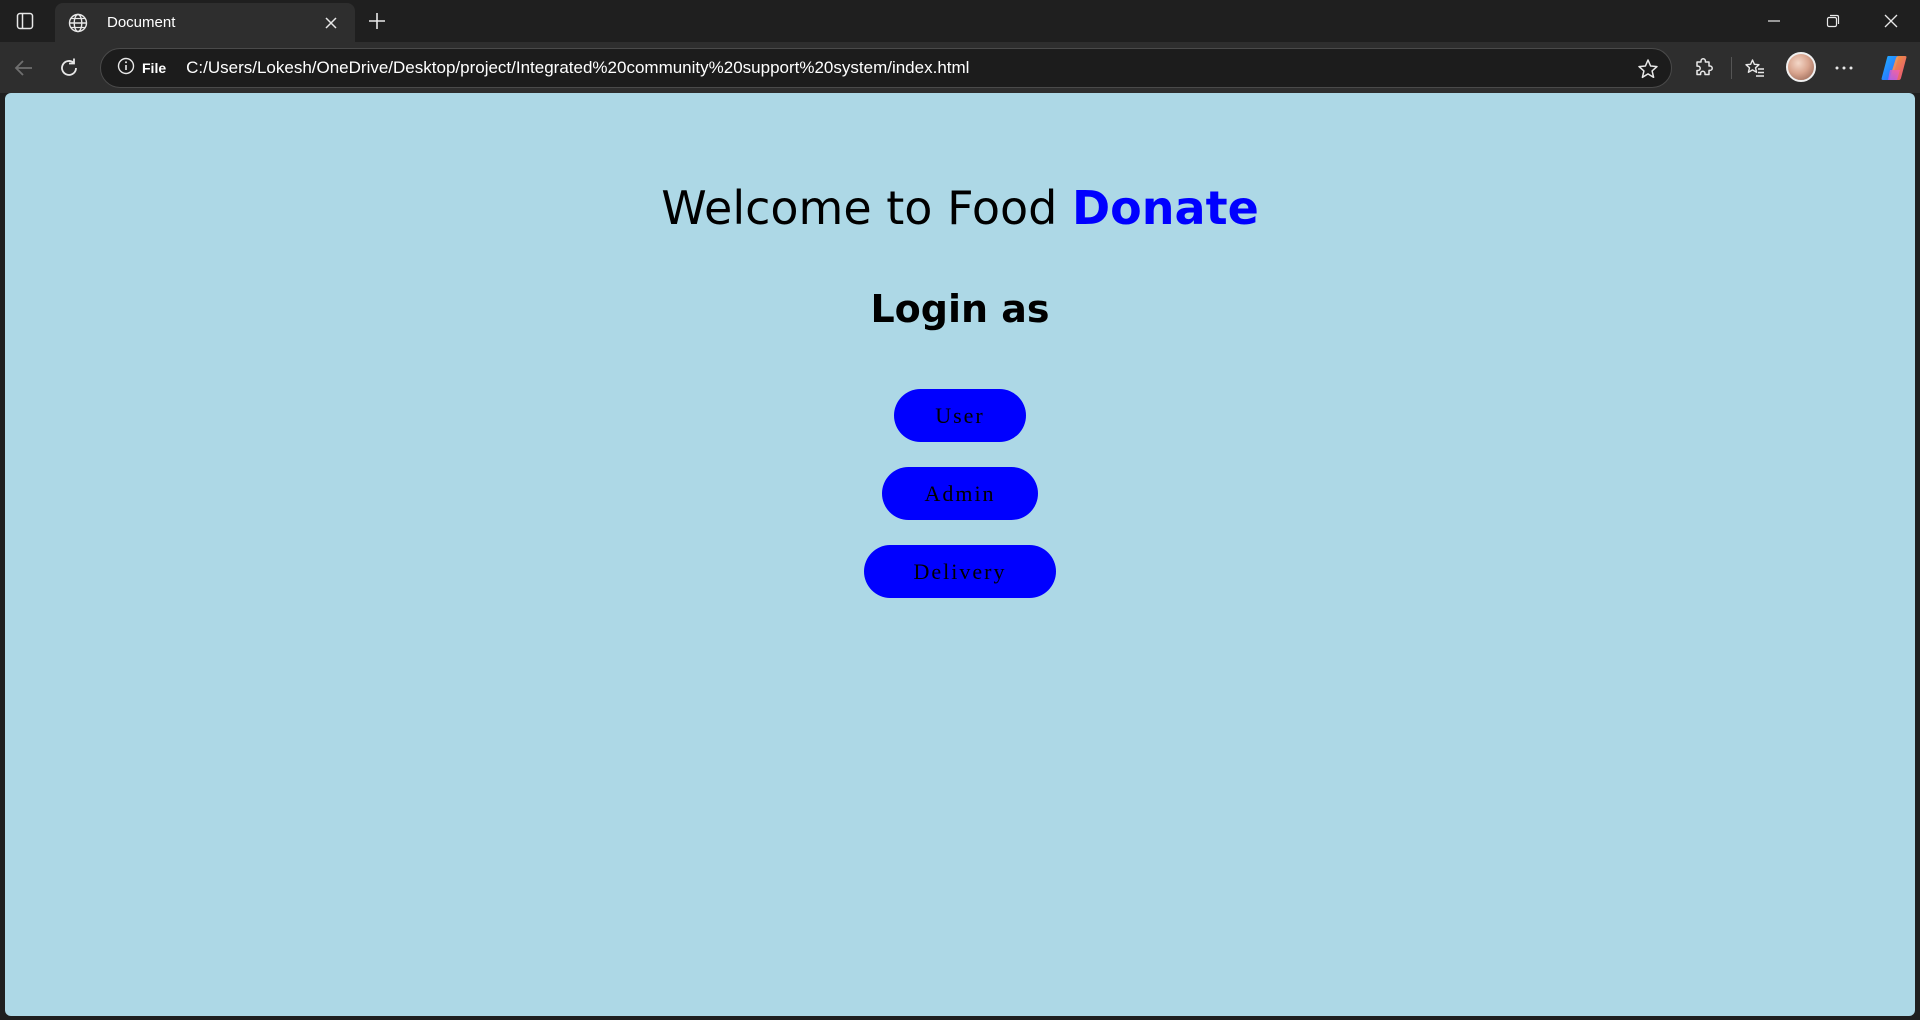 This screenshot has width=1920, height=1020. I want to click on title-accent: Donate, so click(1165, 208).